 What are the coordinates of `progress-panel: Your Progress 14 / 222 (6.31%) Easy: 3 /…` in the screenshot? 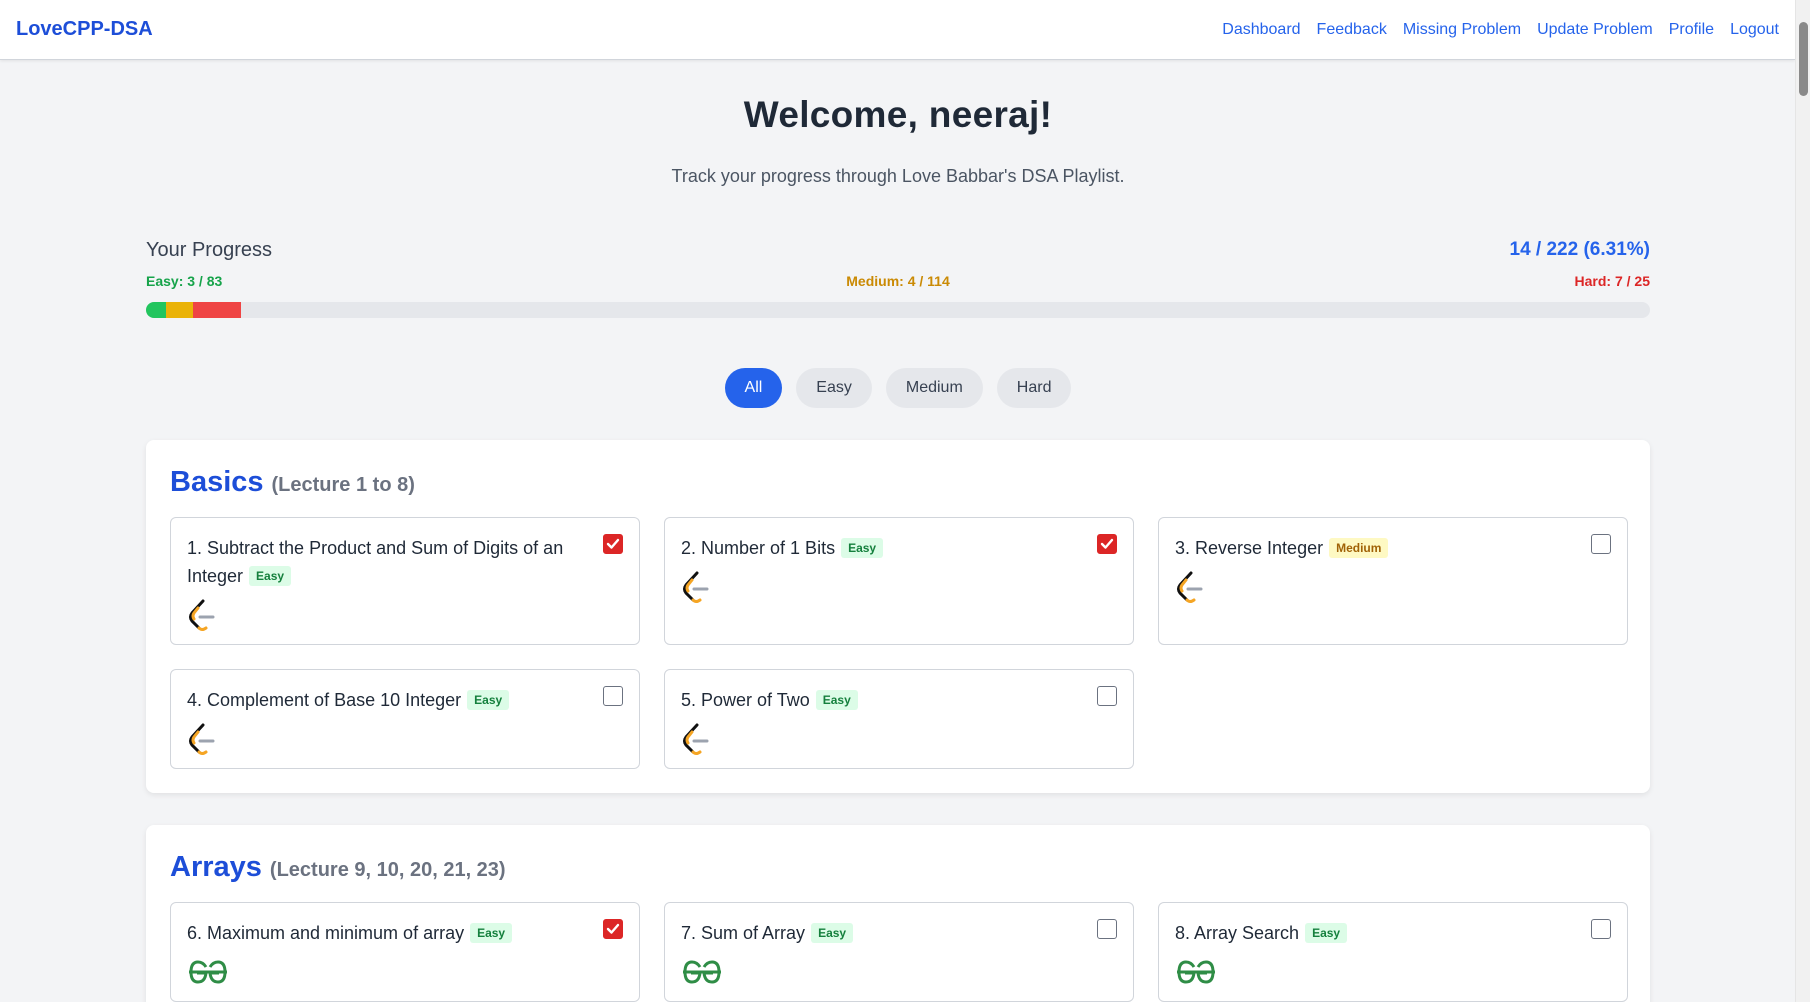 It's located at (898, 278).